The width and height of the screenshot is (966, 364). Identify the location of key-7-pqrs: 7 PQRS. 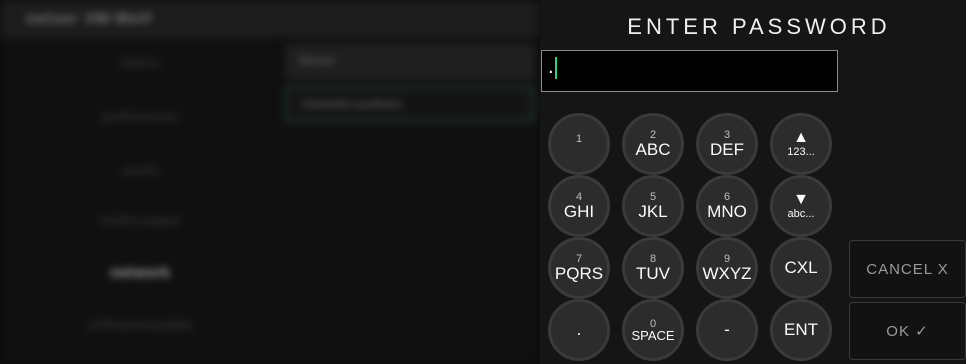
(579, 268).